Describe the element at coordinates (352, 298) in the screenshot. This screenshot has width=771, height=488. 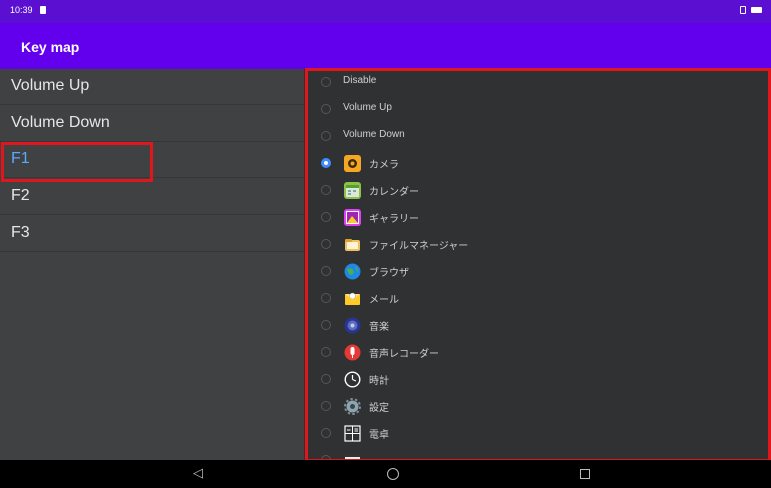
I see `mail-icon` at that location.